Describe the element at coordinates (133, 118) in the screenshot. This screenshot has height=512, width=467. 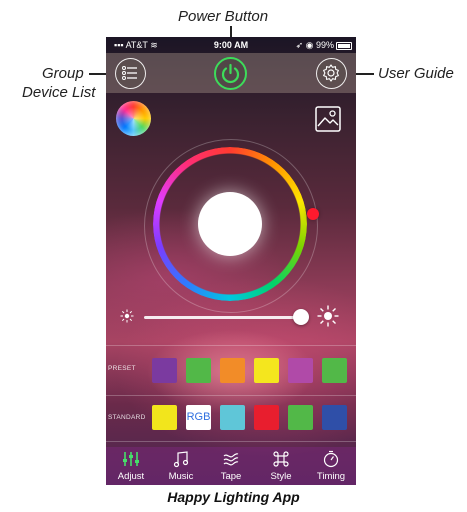
I see `color-palette-icon` at that location.